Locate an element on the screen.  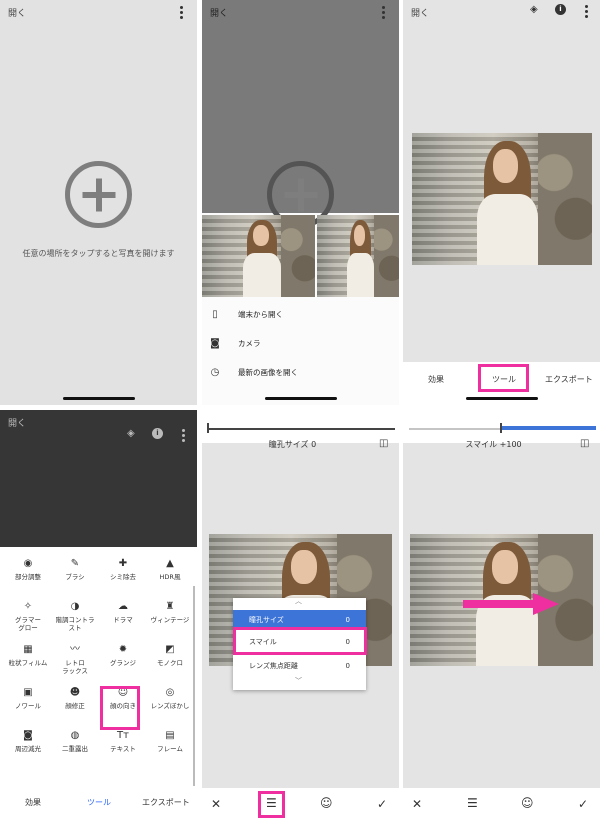
tool-label: ノワール is located at coordinates (28, 706).